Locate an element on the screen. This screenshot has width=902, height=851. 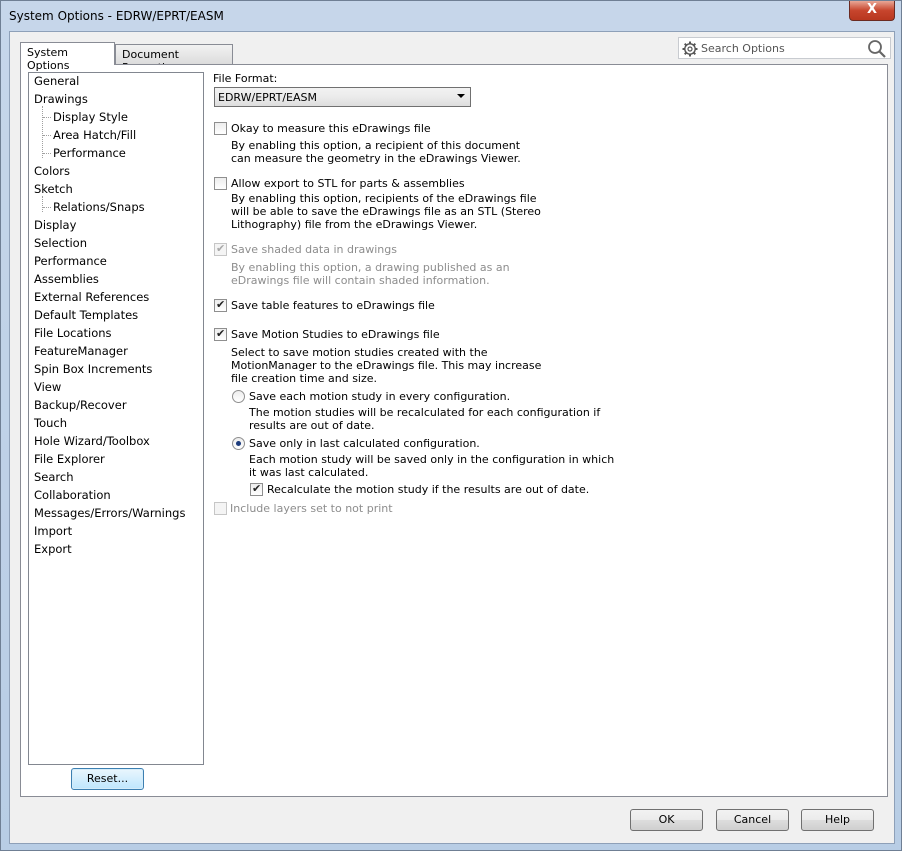
tree-item-search: Search is located at coordinates (54, 477).